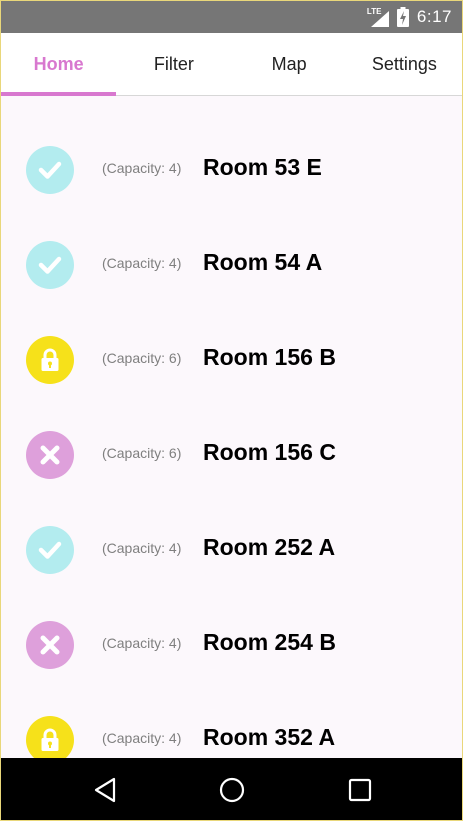  What do you see at coordinates (269, 547) in the screenshot?
I see `room-name: Room 252 A` at bounding box center [269, 547].